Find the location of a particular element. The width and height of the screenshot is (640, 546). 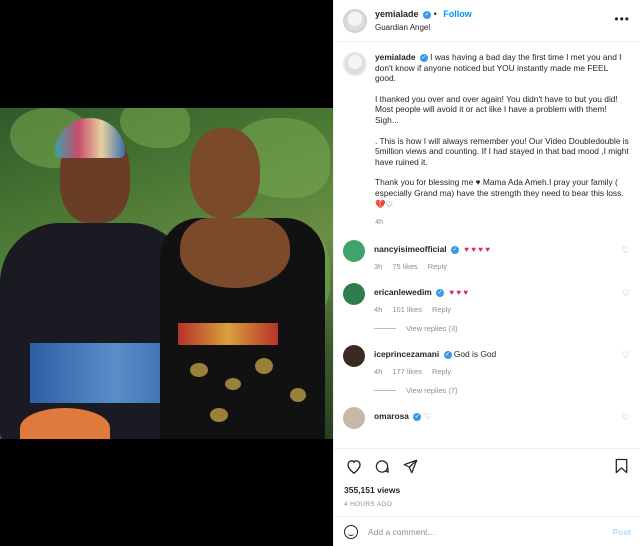

action-bar: 355,151 views 4 HOURS AGO is located at coordinates (487, 482).